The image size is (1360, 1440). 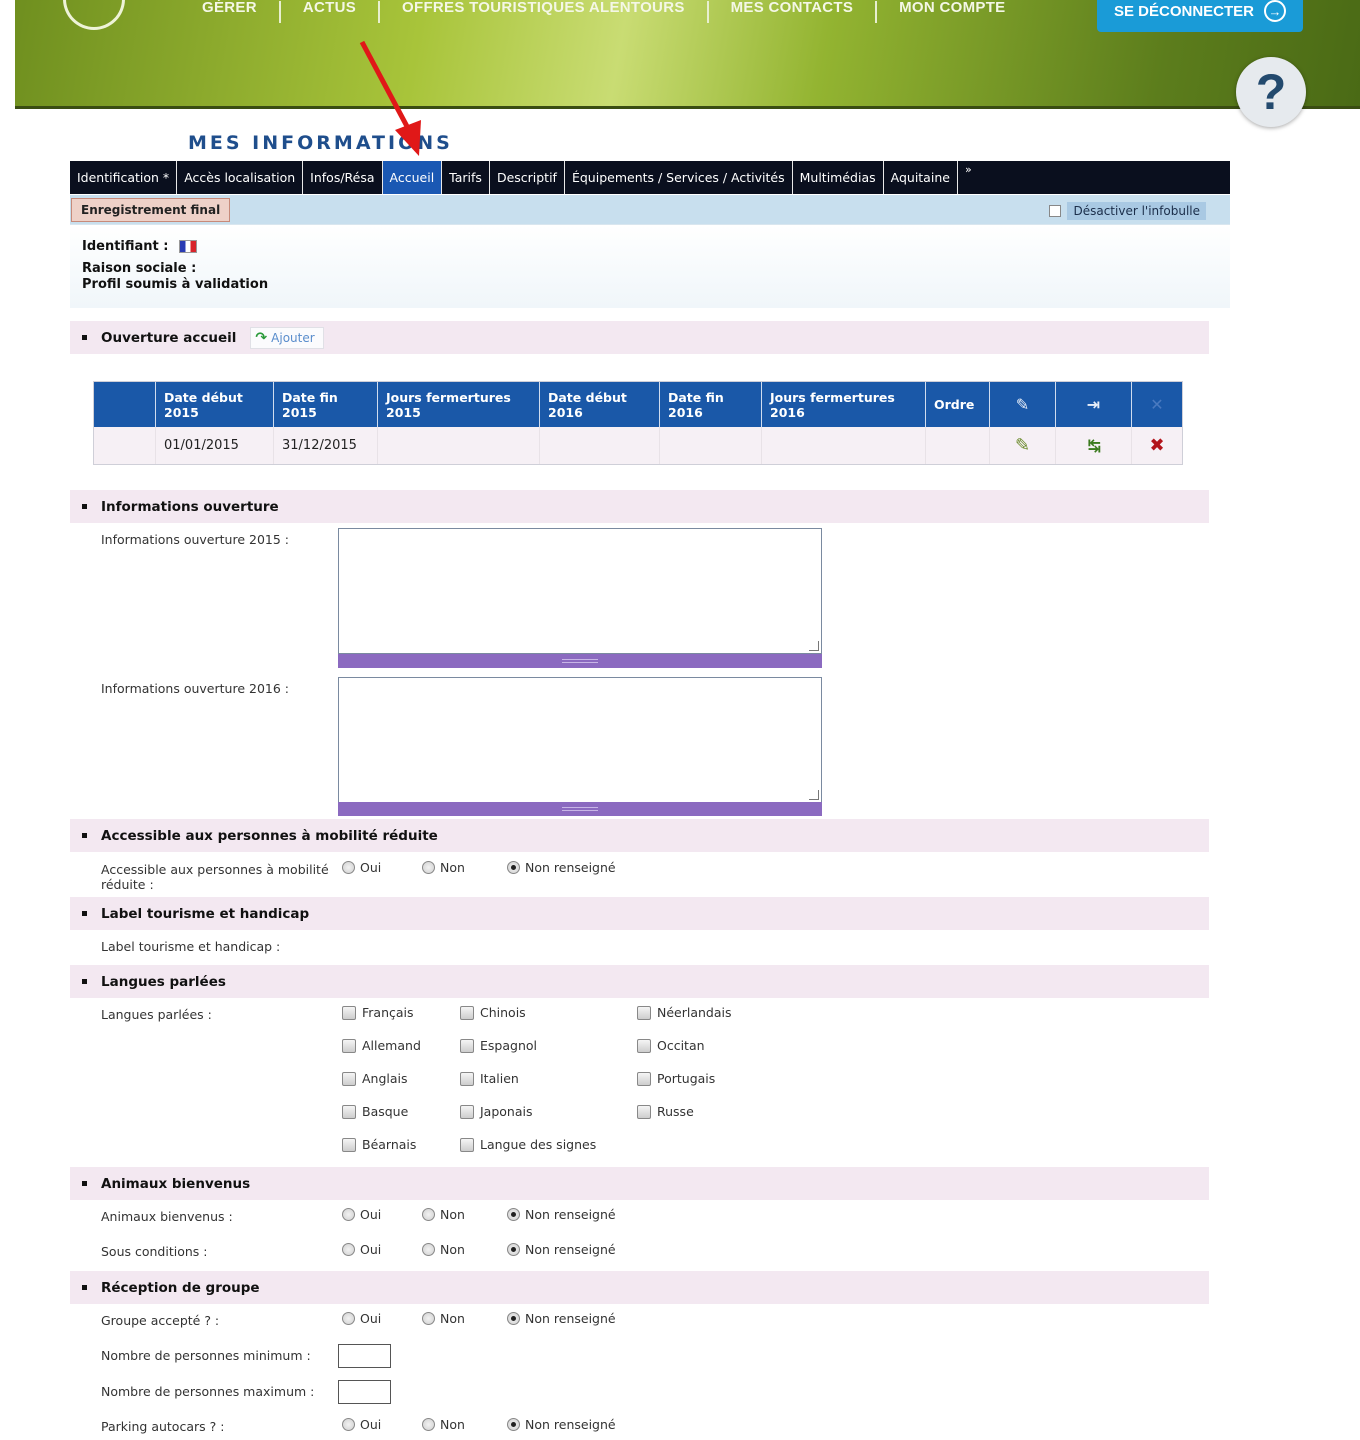 What do you see at coordinates (381, 1045) in the screenshot?
I see `lang-allemand: Allemand` at bounding box center [381, 1045].